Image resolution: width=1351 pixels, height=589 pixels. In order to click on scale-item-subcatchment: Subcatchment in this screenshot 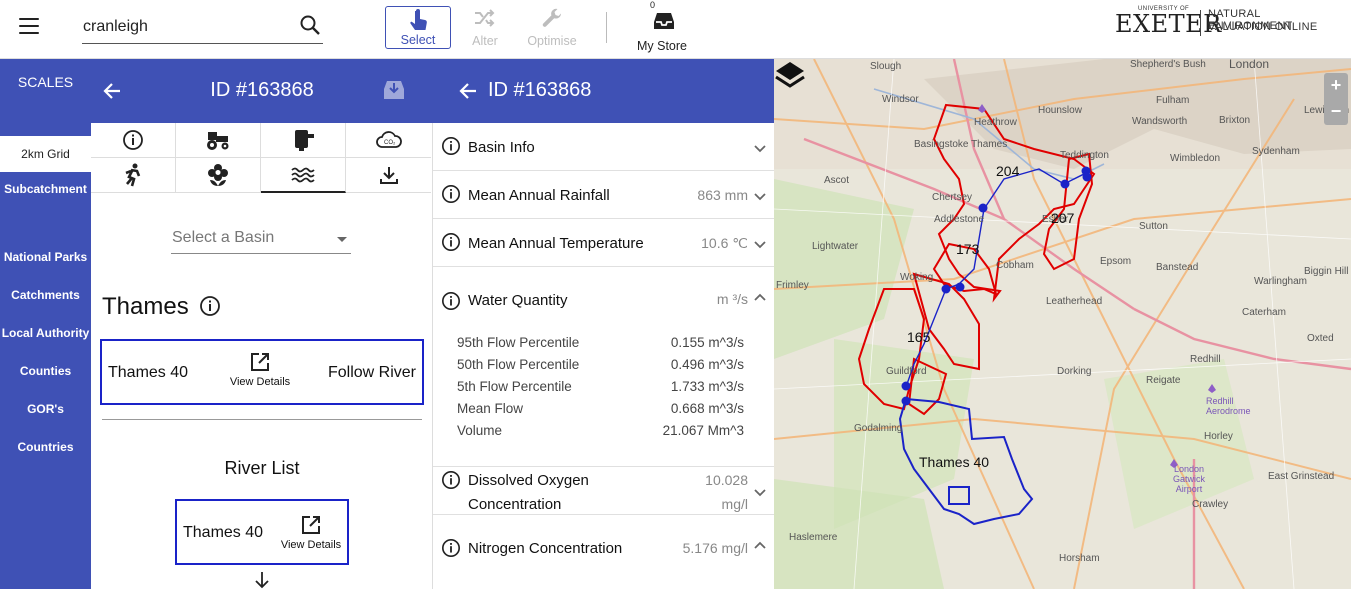, I will do `click(45, 189)`.